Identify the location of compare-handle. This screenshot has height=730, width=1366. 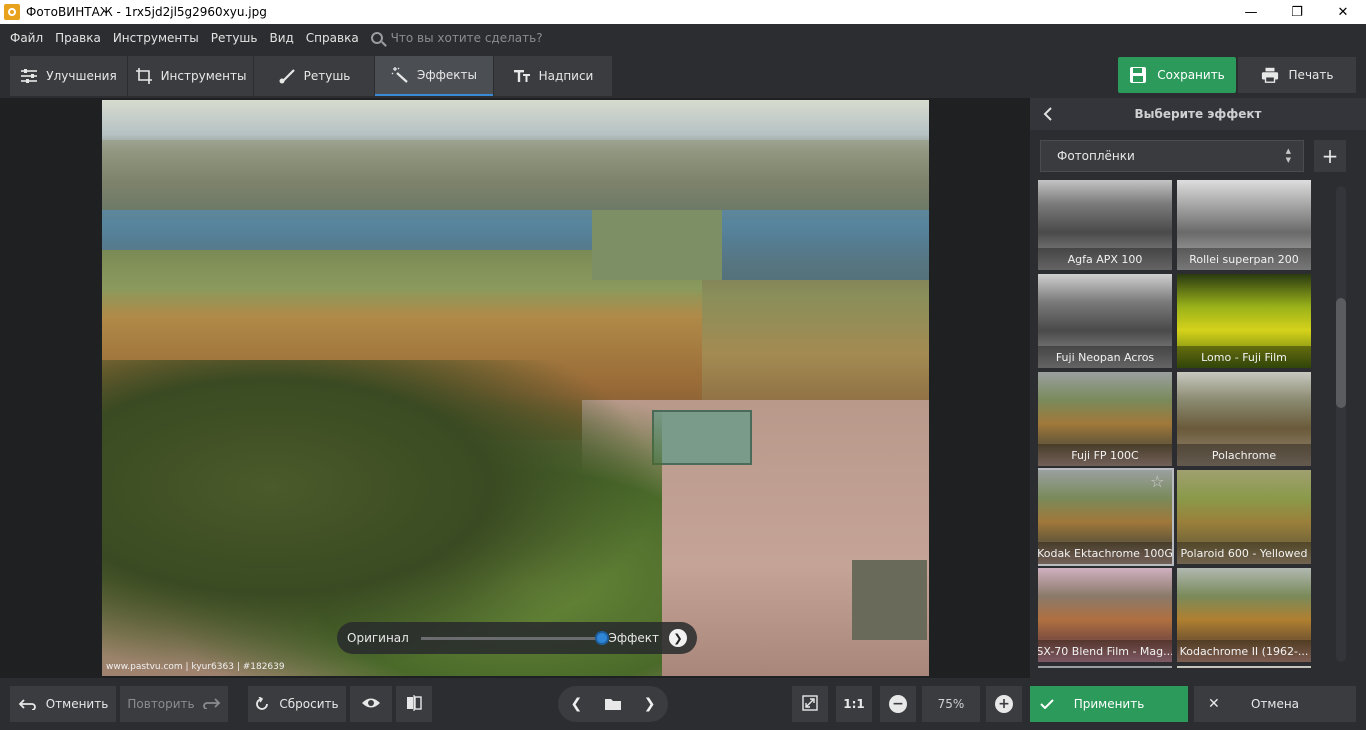
(601, 637).